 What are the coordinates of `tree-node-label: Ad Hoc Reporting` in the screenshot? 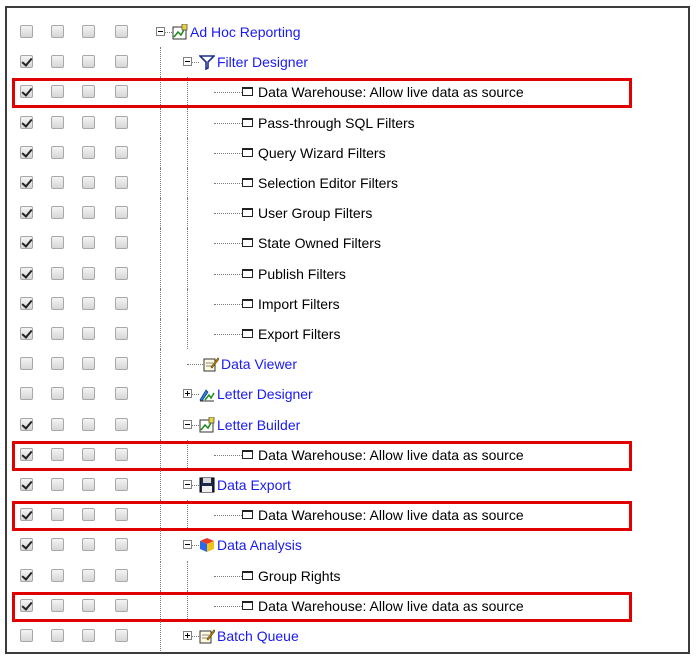 It's located at (245, 32).